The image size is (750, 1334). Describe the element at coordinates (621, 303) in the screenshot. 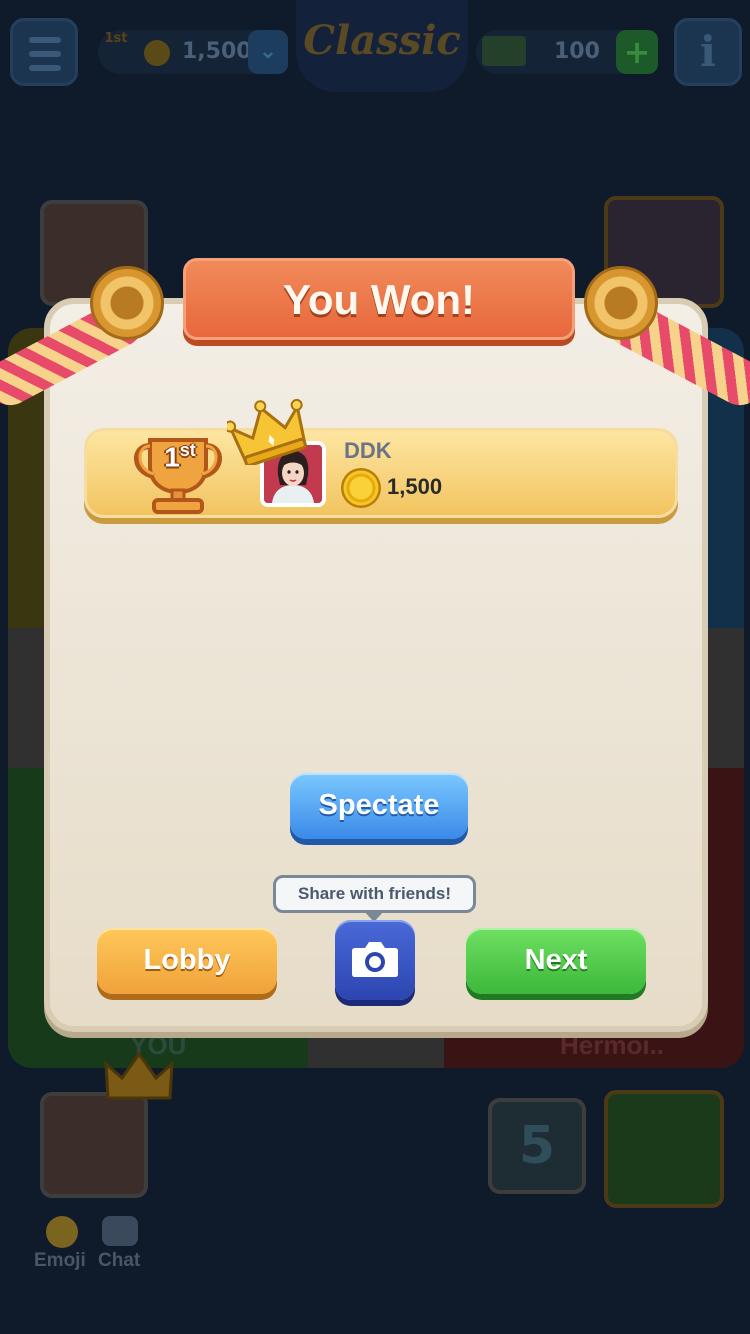

I see `party-horn-right-bell` at that location.